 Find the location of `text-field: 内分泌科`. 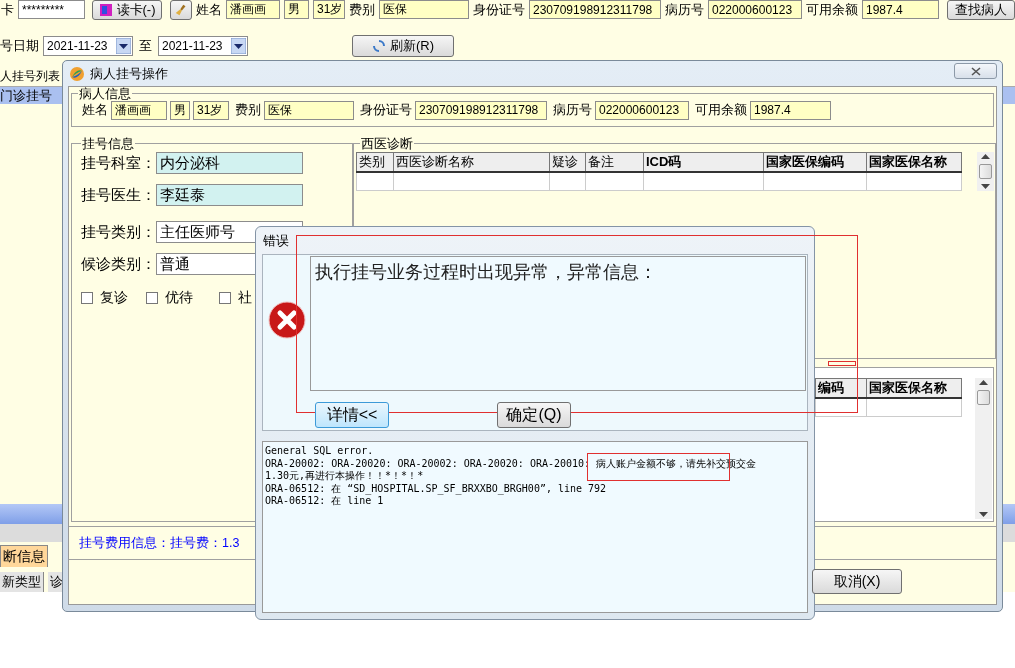

text-field: 内分泌科 is located at coordinates (229, 163).